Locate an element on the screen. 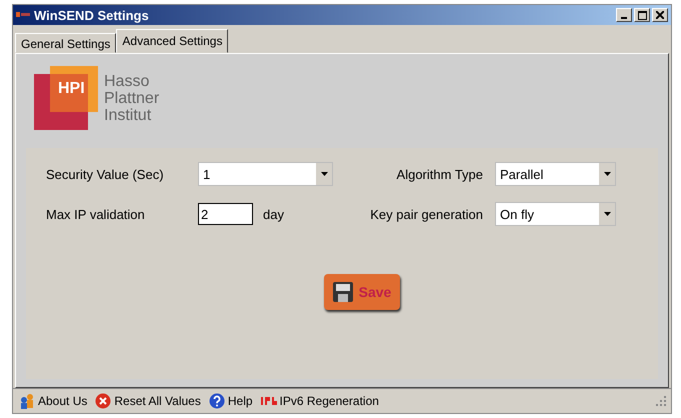 The width and height of the screenshot is (681, 418). field-label: Security Value (Sec) is located at coordinates (105, 174).